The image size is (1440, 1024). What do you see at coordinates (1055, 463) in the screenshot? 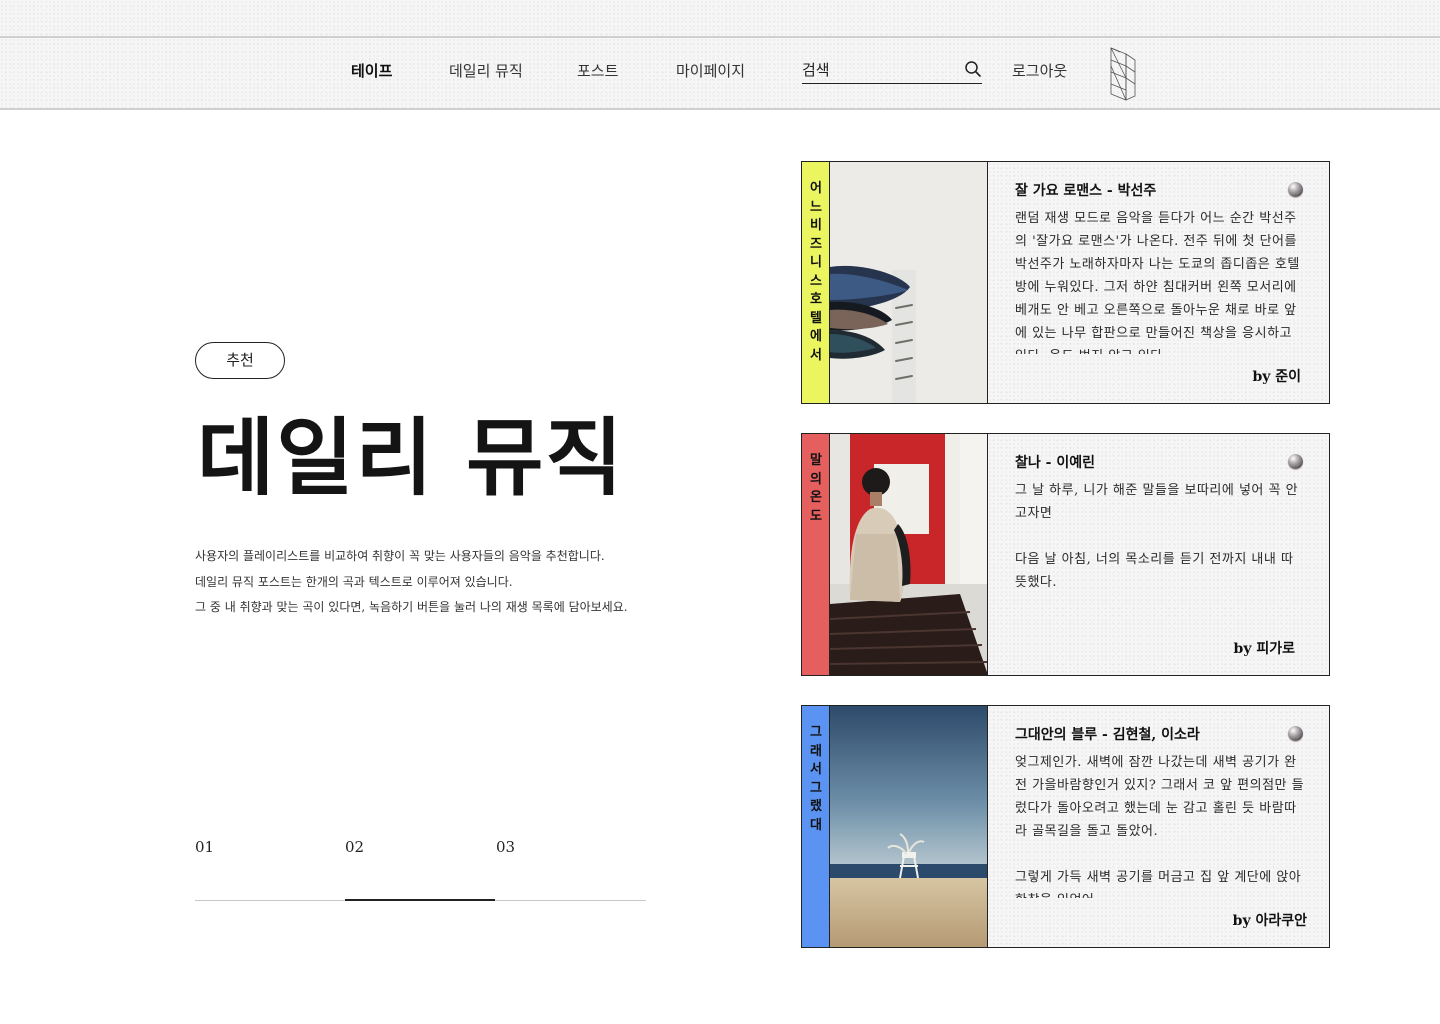
I see `song-title: 찰나 - 이예린` at bounding box center [1055, 463].